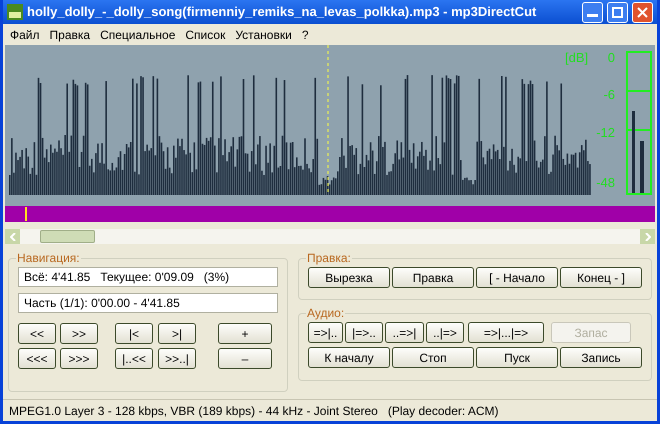 This screenshot has width=660, height=424. Describe the element at coordinates (433, 277) in the screenshot. I see `button: Правка` at that location.